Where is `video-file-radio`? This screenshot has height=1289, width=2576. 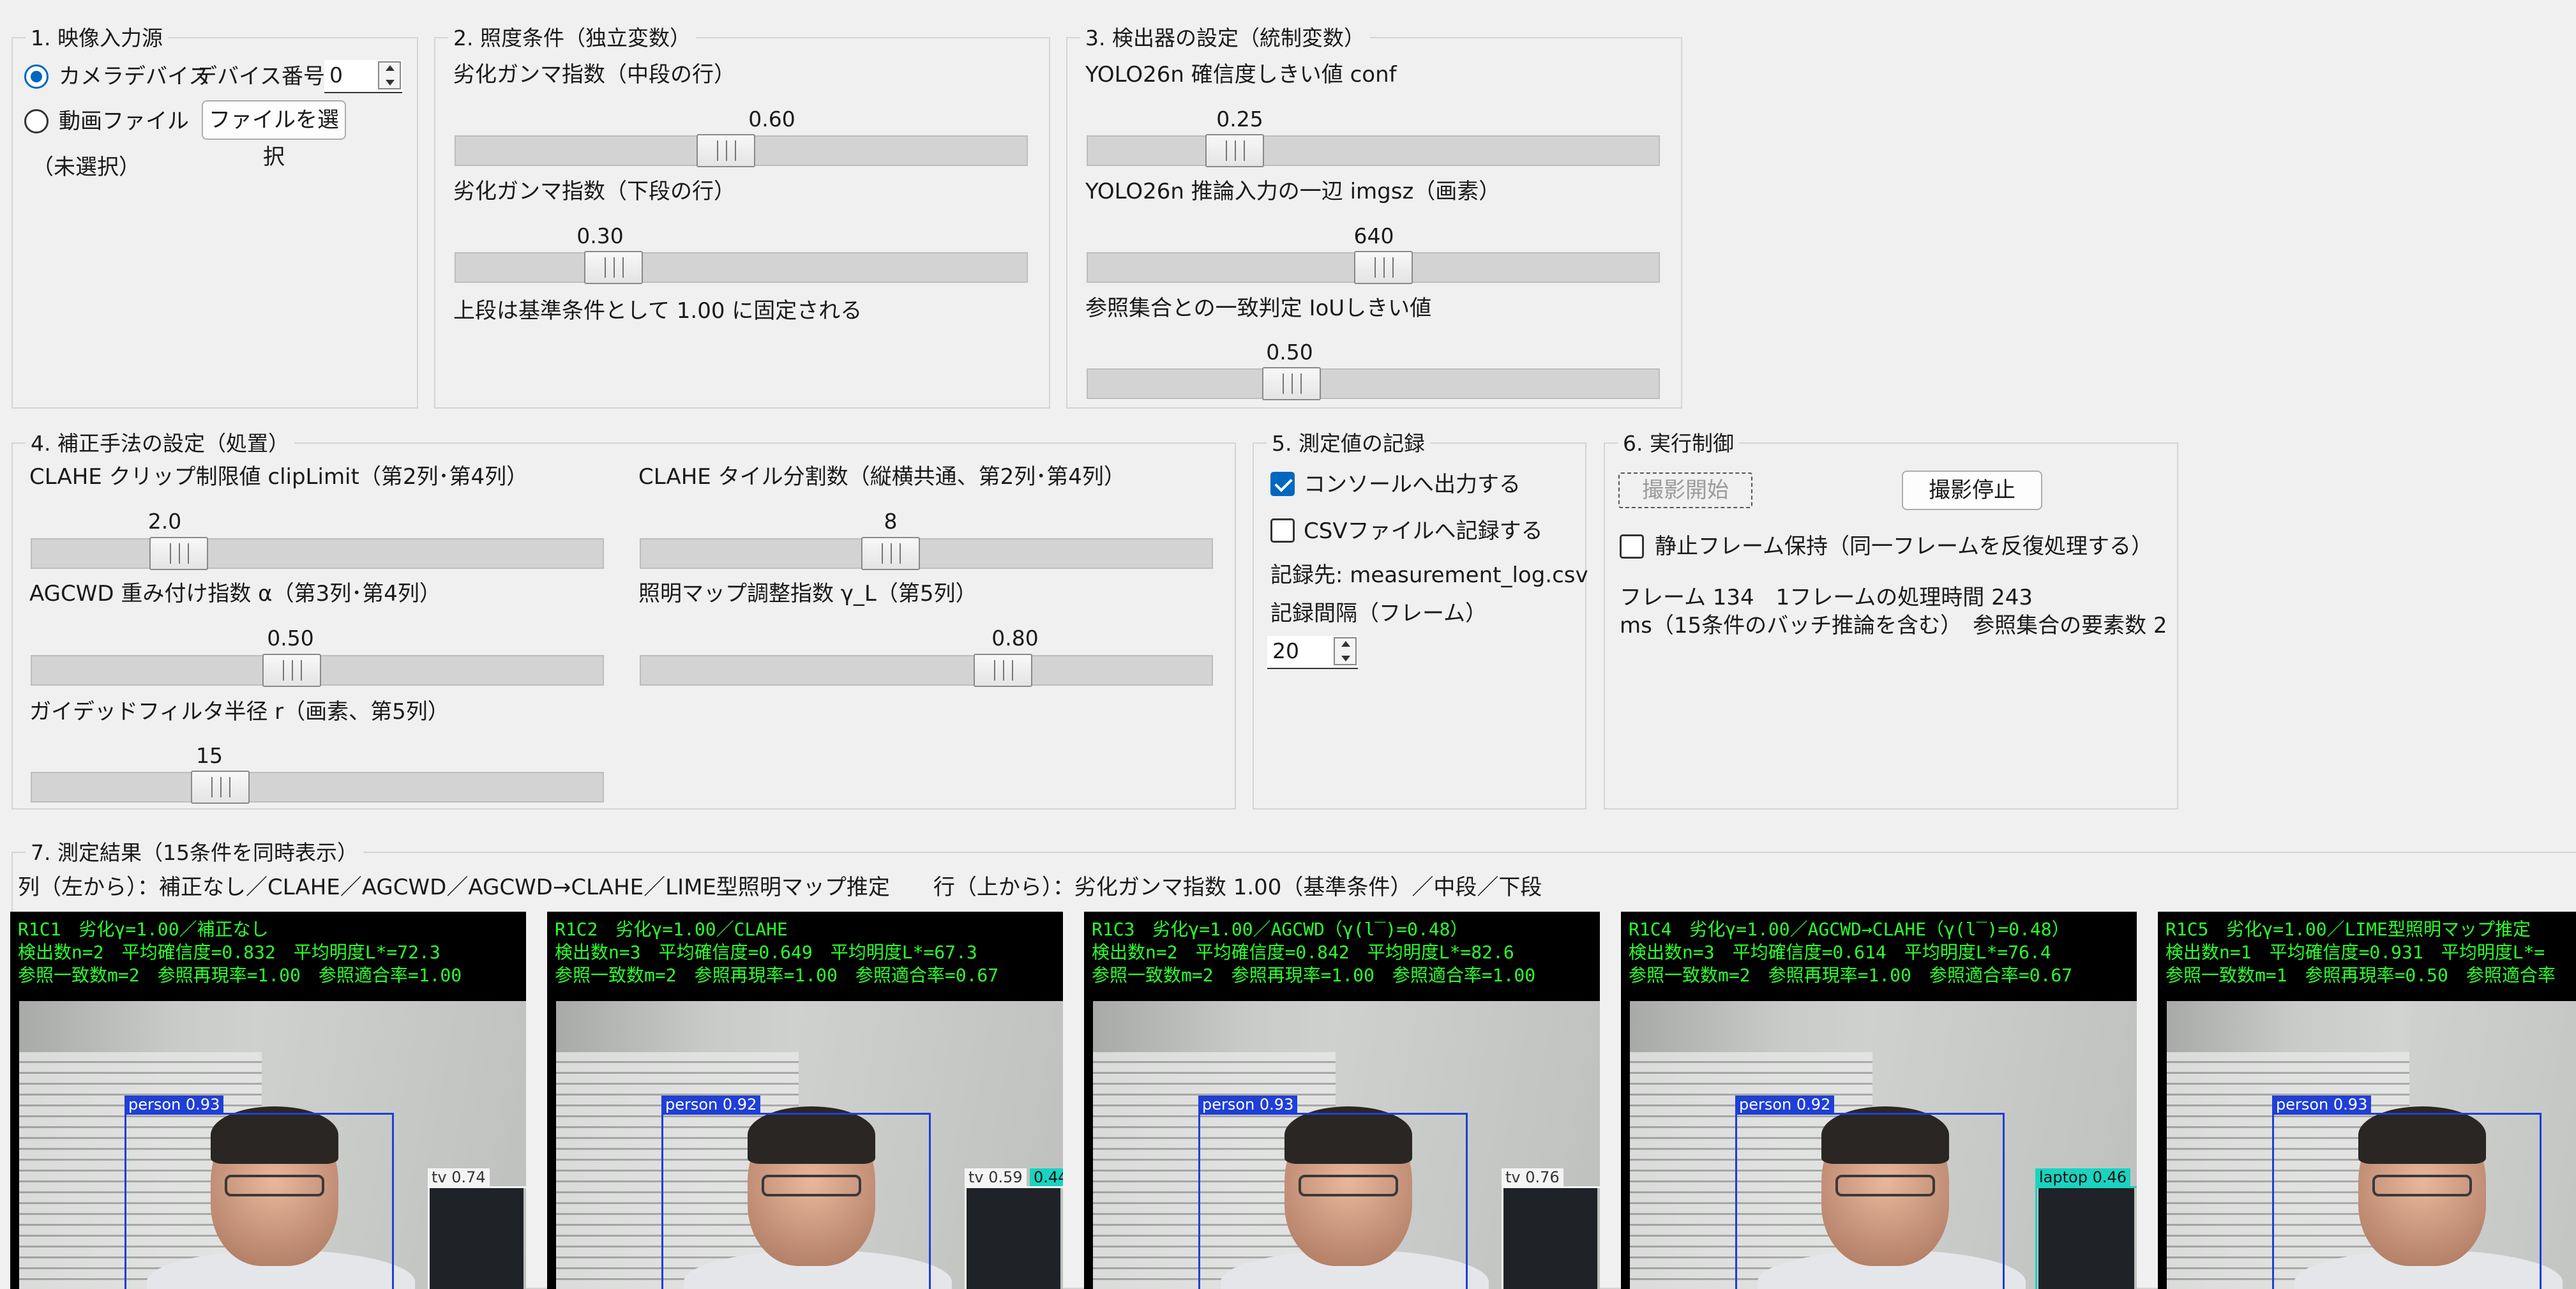
video-file-radio is located at coordinates (36, 121).